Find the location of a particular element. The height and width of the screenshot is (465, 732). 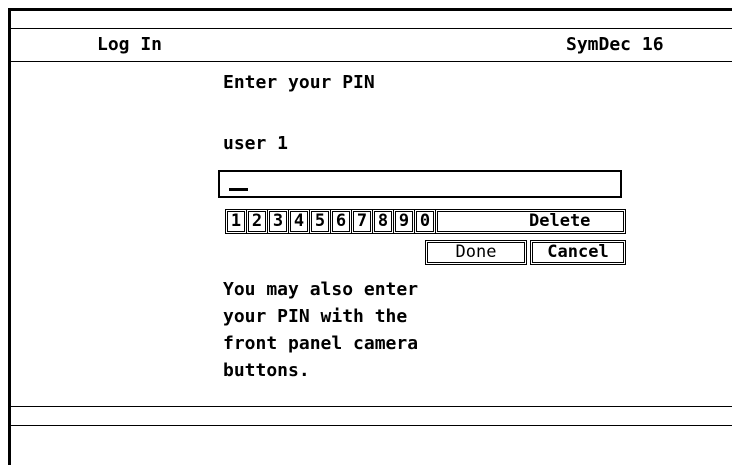

key-6: 6 is located at coordinates (341, 221).